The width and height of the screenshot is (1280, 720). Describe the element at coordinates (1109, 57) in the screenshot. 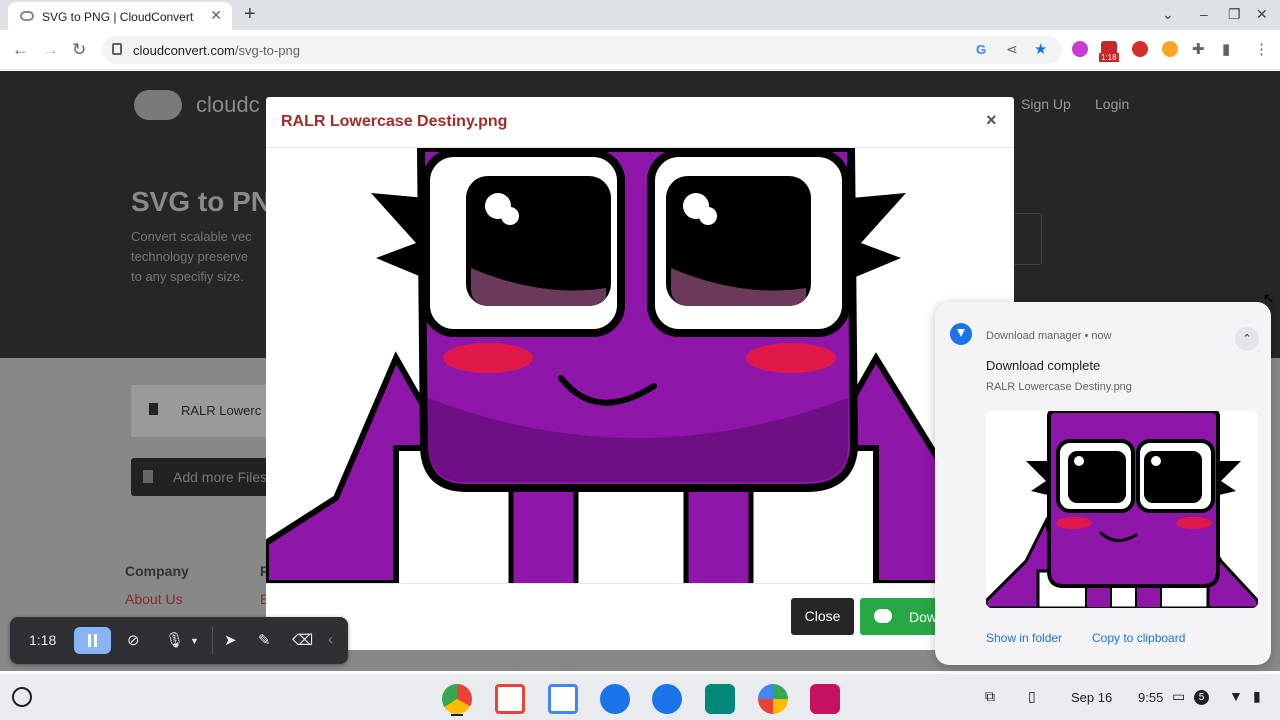

I see `extension-badge: 1:18` at that location.